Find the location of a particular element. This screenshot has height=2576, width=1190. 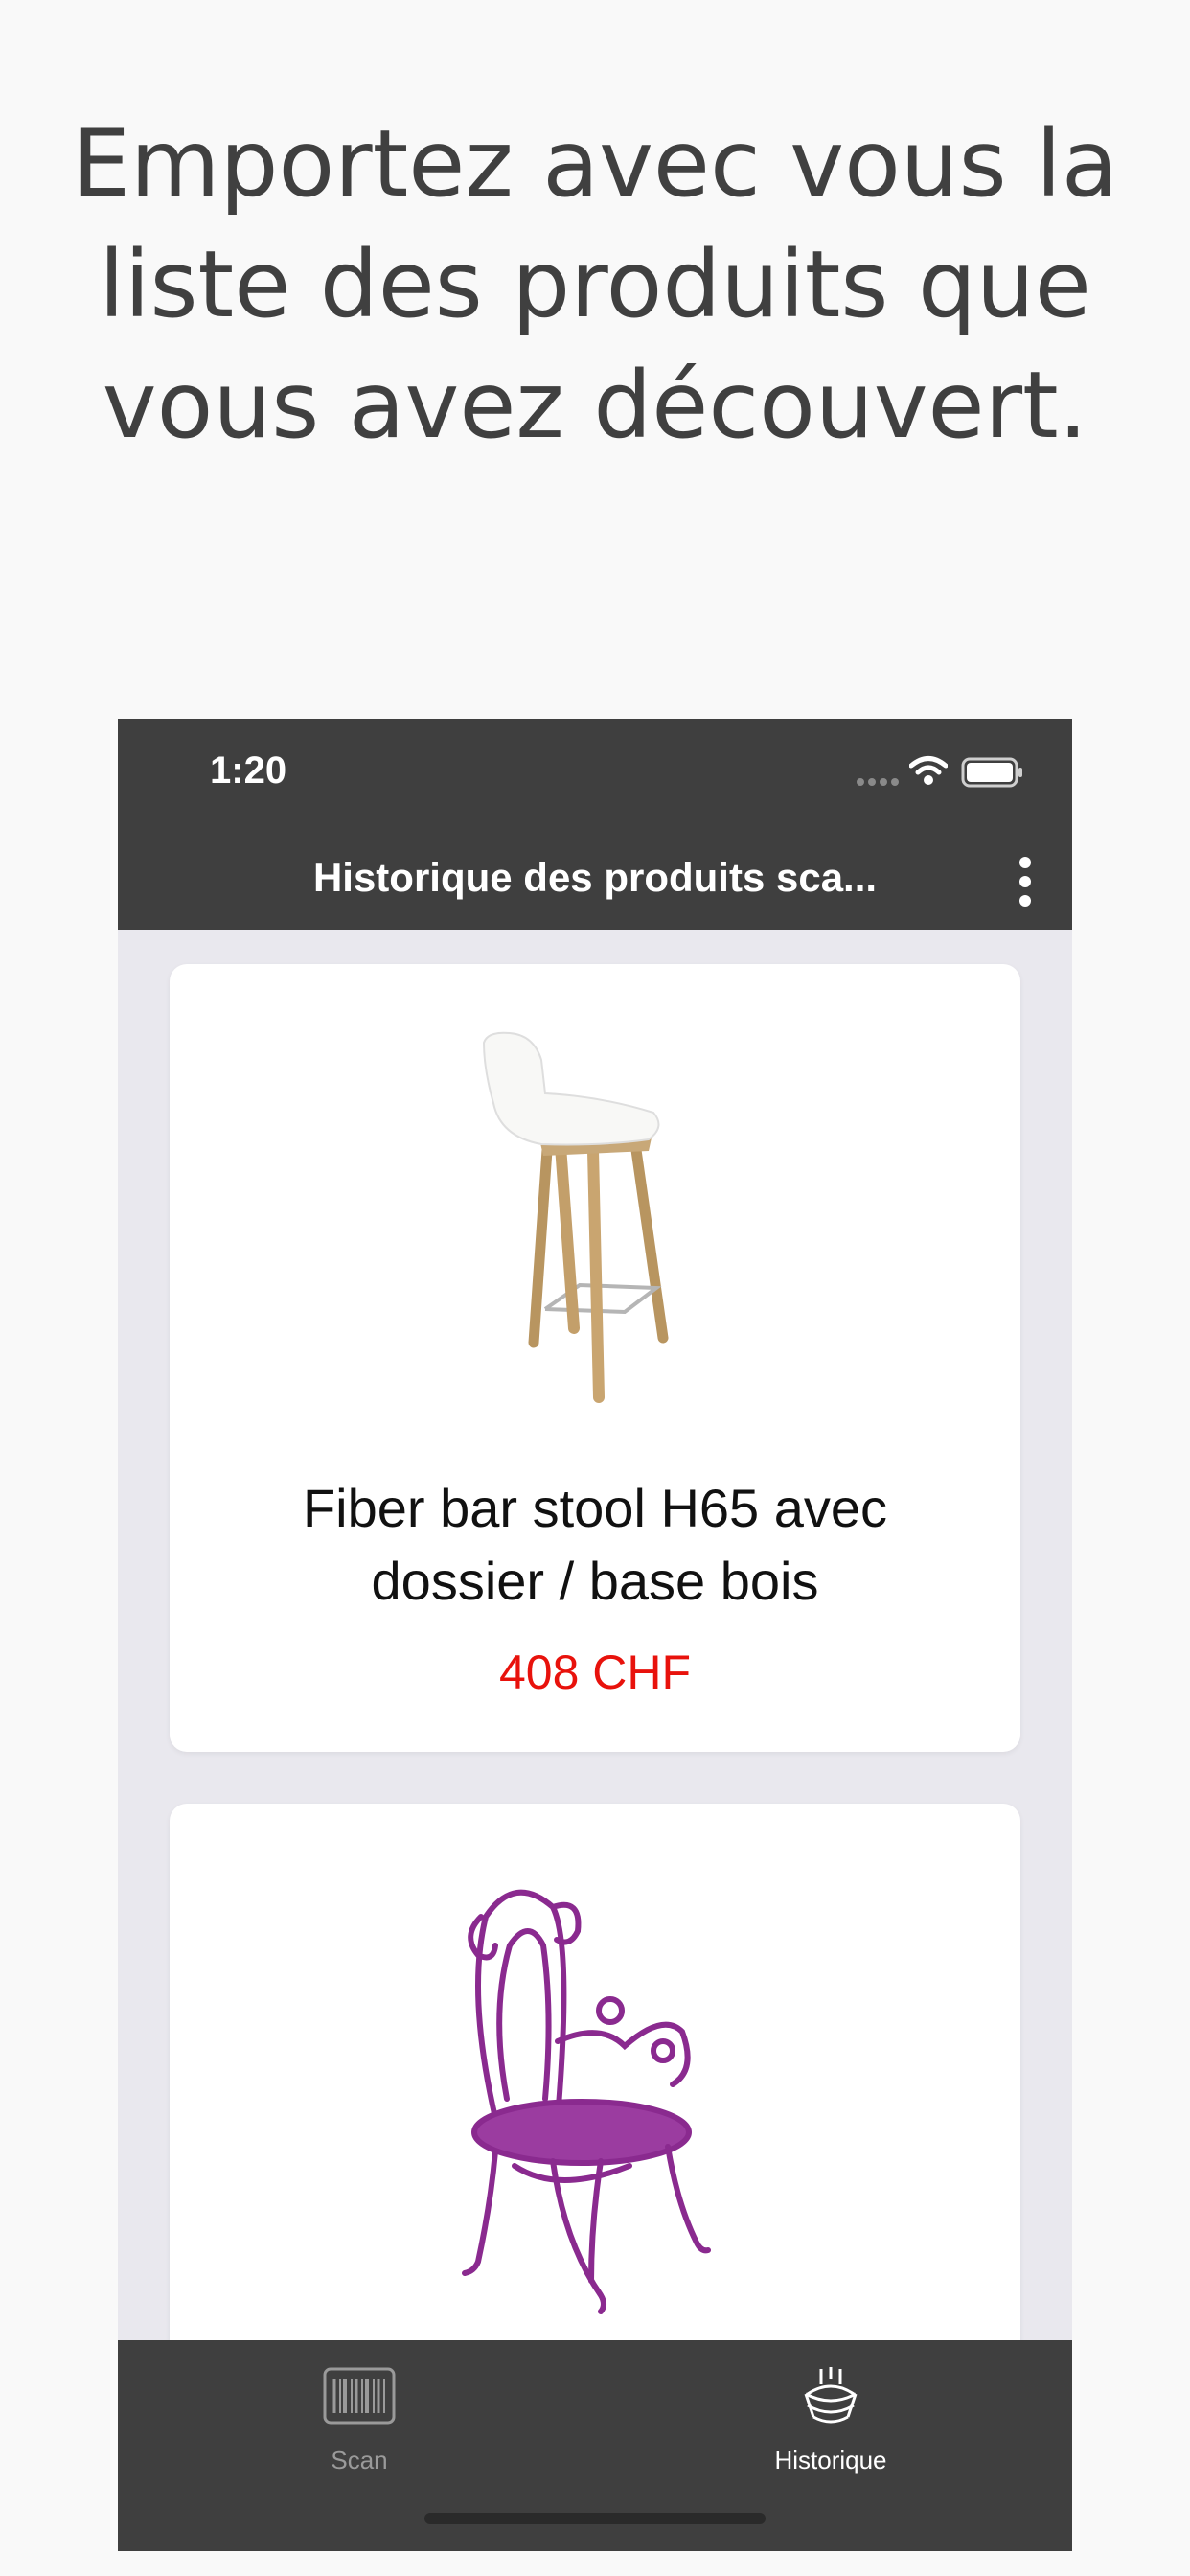

tab-historique: Historique is located at coordinates (831, 2412).